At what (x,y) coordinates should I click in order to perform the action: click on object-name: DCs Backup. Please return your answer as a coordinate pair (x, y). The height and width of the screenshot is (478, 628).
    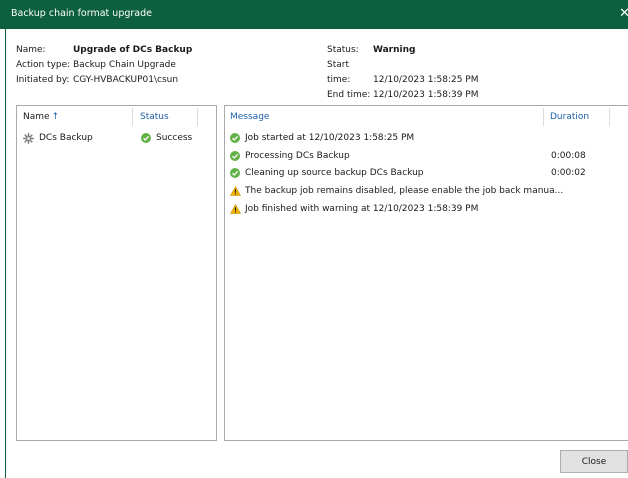
    Looking at the image, I should click on (66, 138).